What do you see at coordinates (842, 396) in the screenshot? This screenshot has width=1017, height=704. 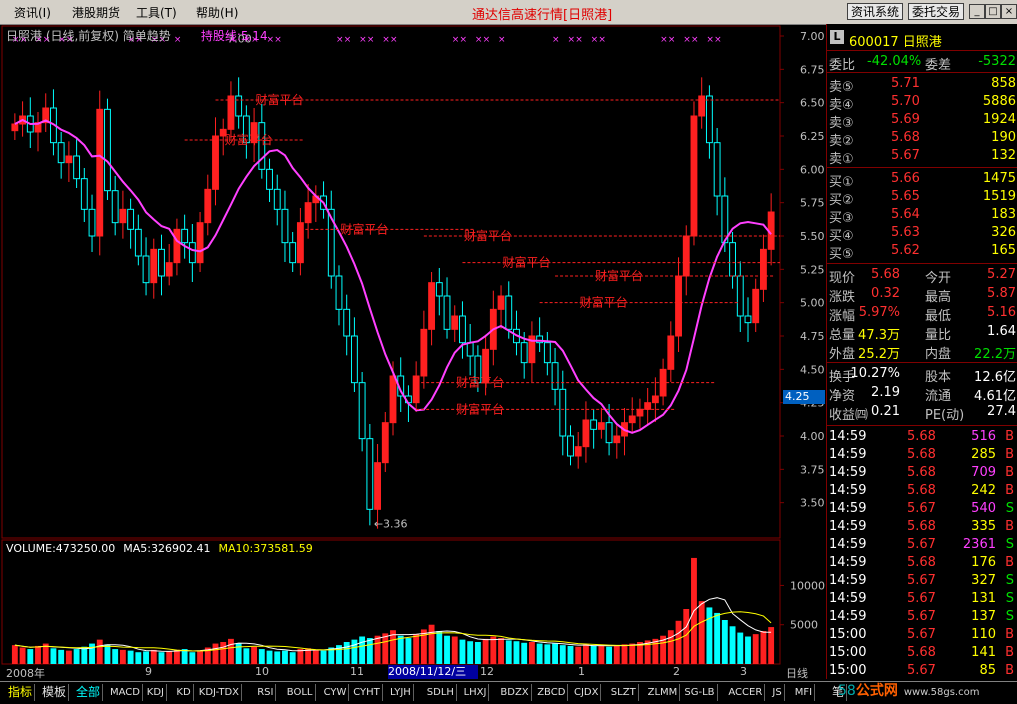 I see `stat-label: 净资` at bounding box center [842, 396].